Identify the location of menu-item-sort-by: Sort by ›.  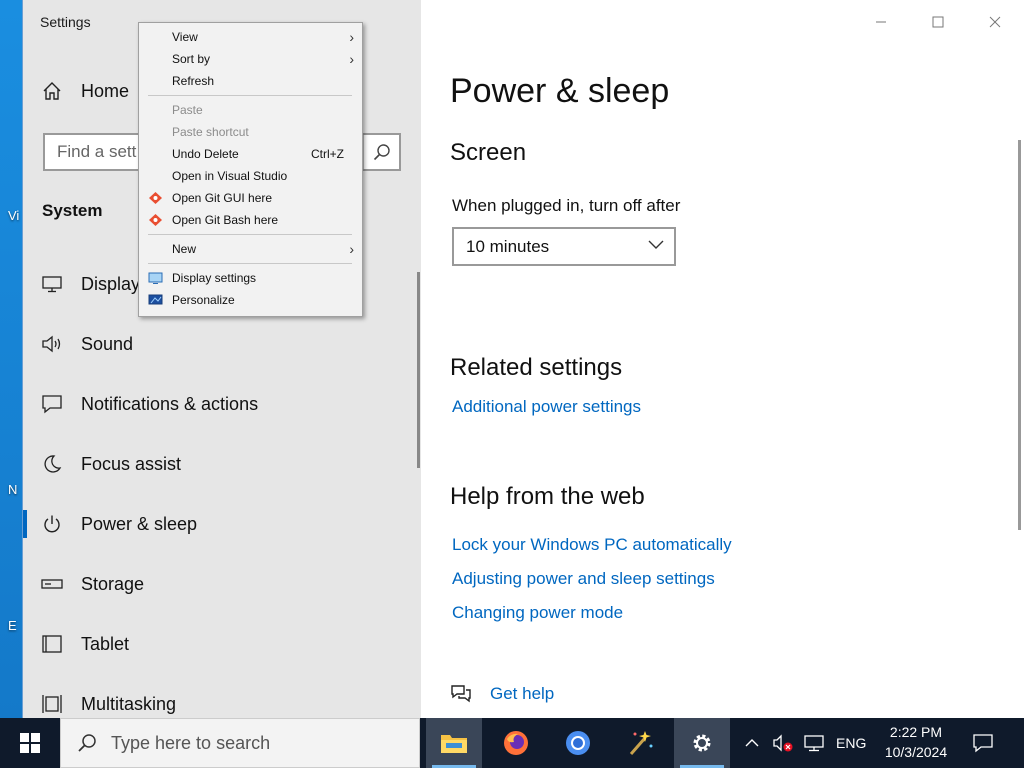
(250, 59).